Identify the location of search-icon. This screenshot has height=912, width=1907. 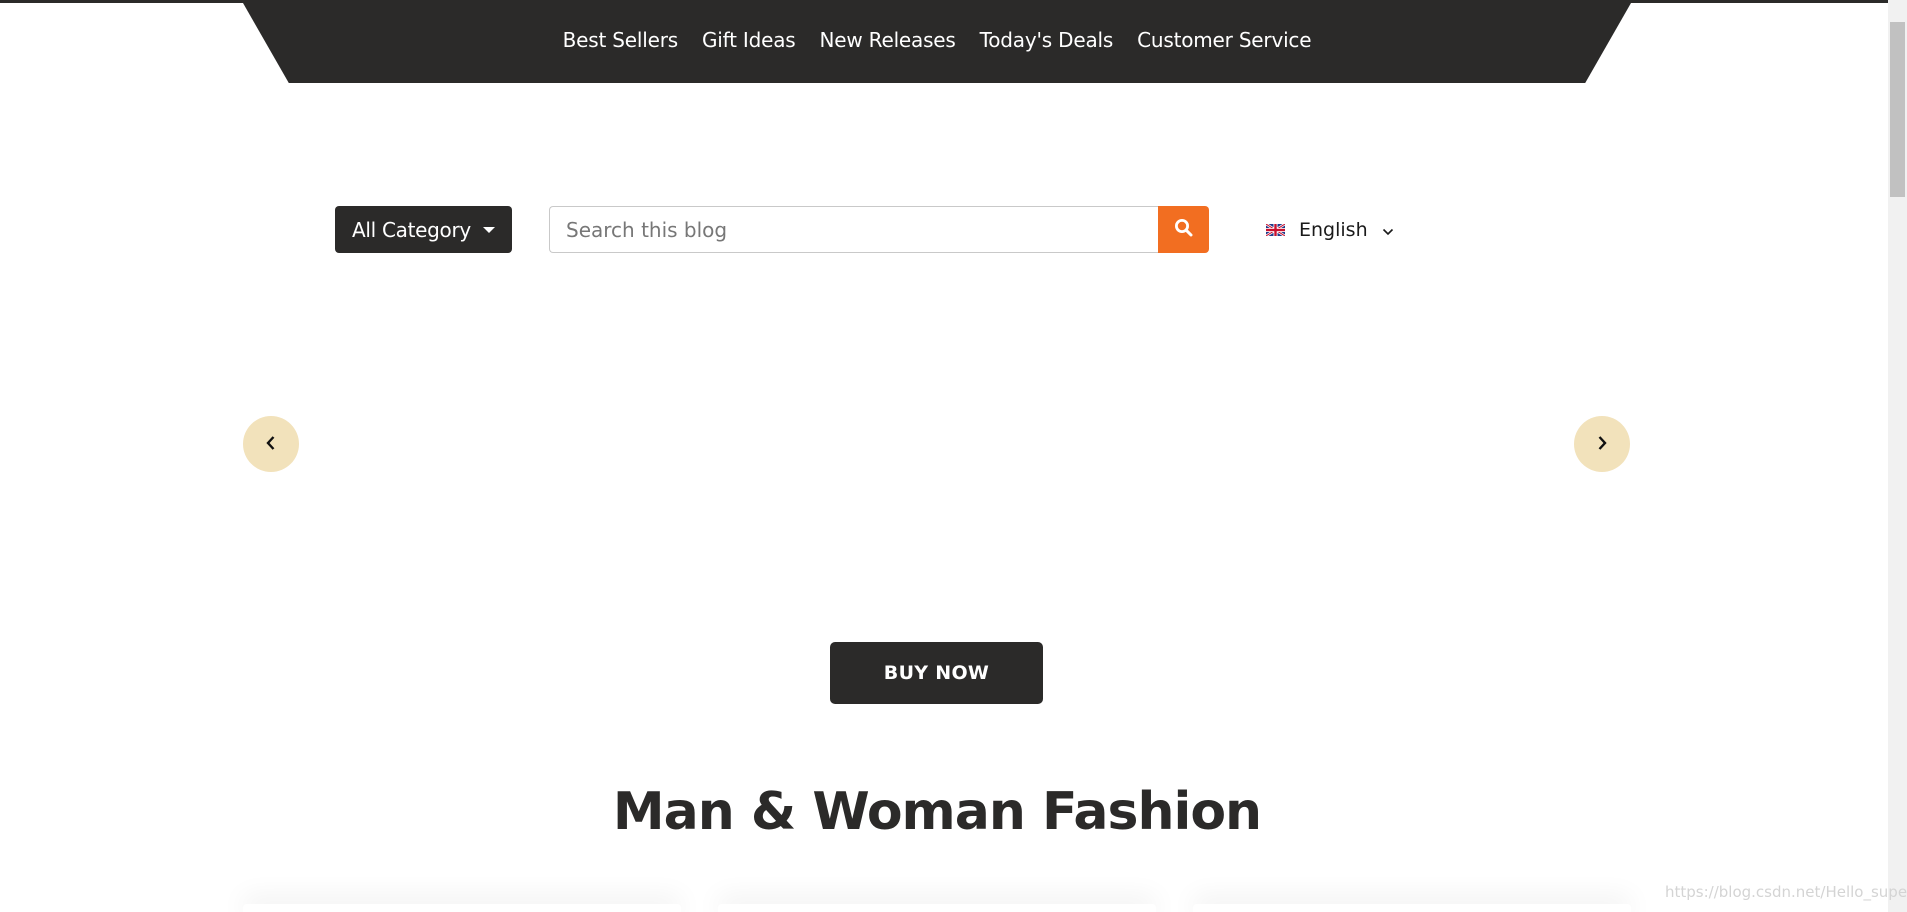
(1184, 229).